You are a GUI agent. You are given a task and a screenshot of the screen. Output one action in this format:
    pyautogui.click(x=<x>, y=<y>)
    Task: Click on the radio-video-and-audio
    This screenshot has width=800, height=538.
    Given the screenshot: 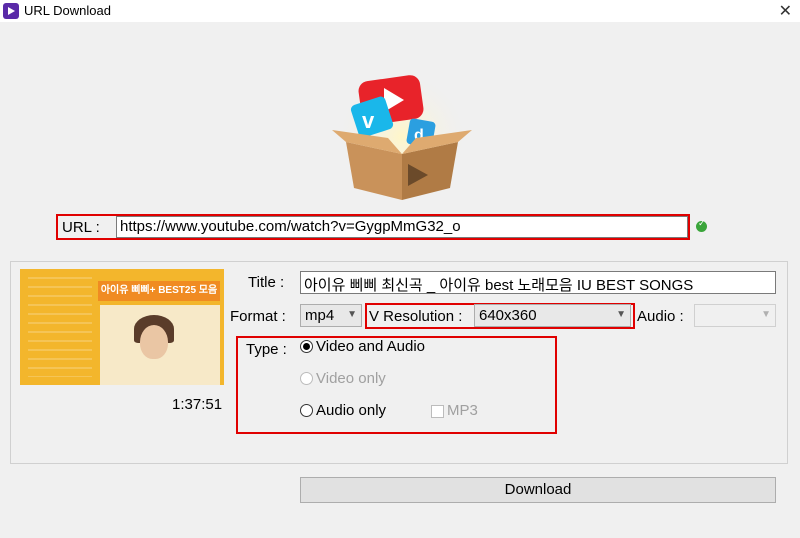 What is the action you would take?
    pyautogui.click(x=306, y=346)
    